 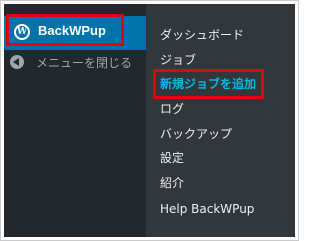 I want to click on collapse-arrow-icon, so click(x=17, y=62).